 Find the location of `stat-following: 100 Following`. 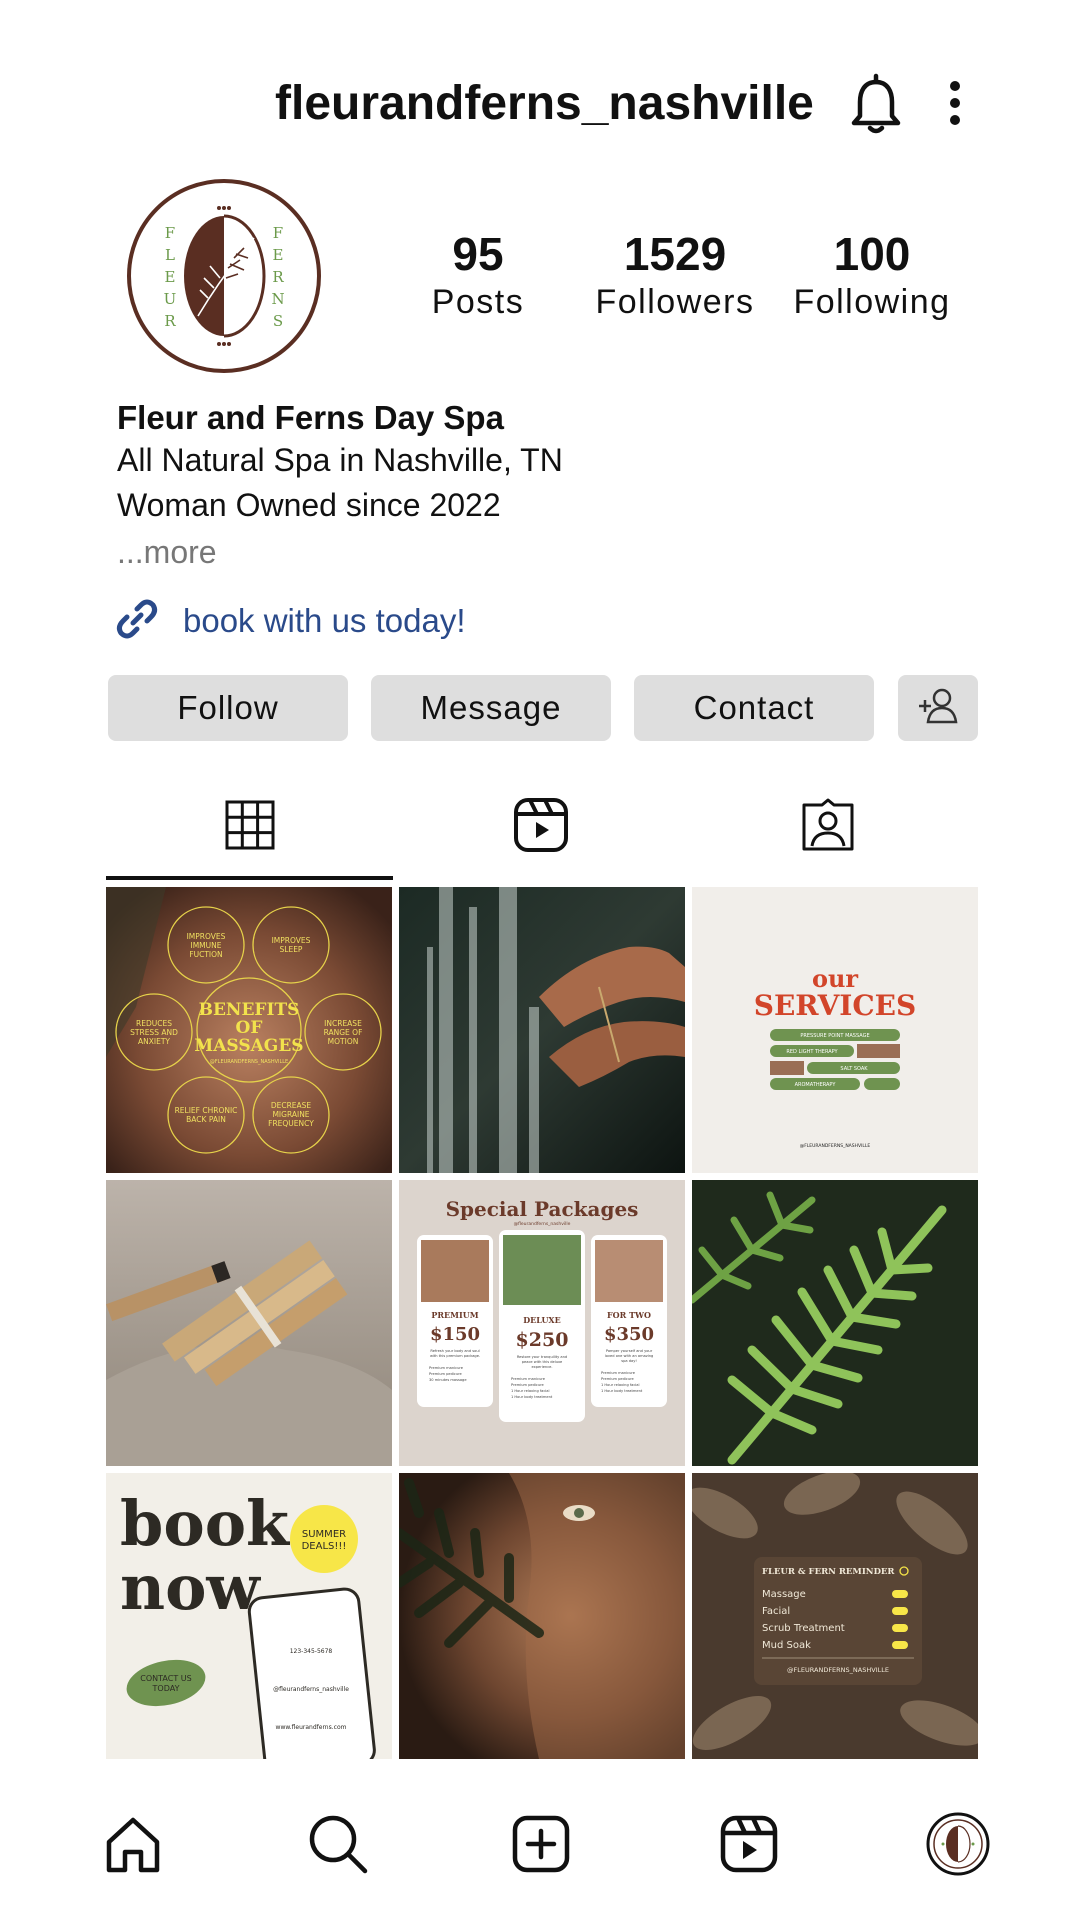

stat-following: 100 Following is located at coordinates (872, 276).